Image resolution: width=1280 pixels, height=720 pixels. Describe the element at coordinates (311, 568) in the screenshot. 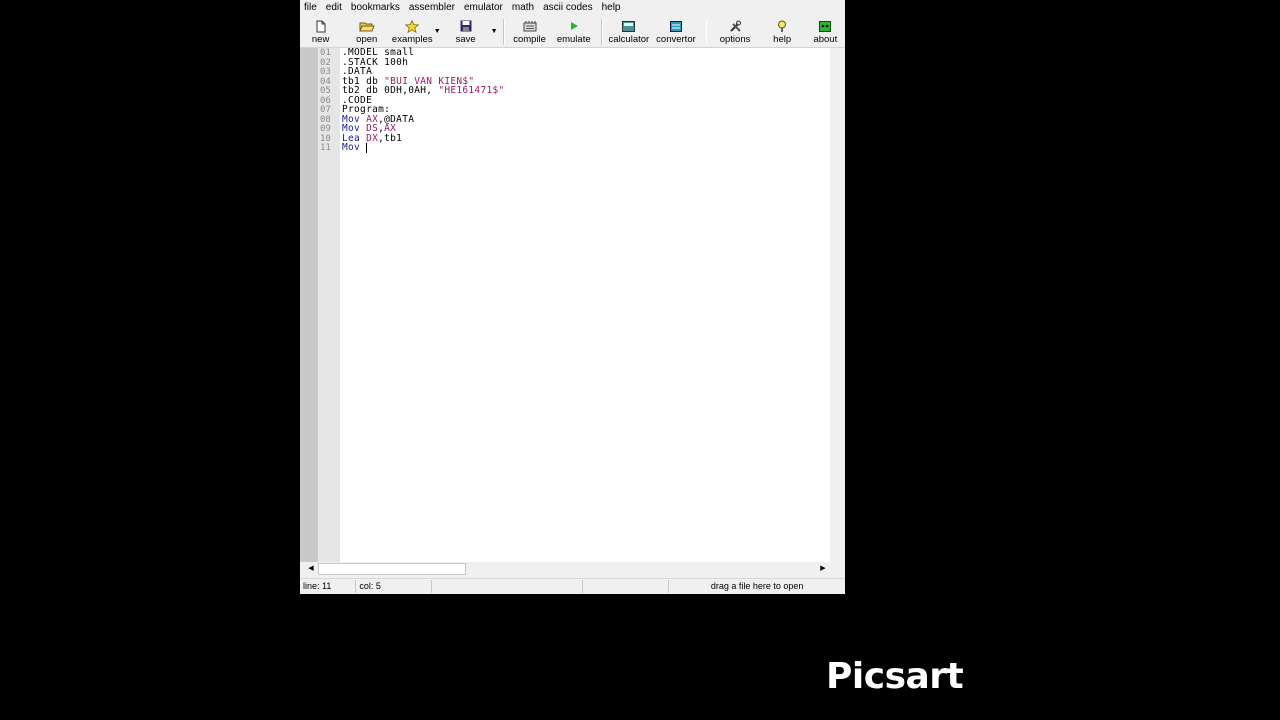

I see `scroll-left-arrow-icon: ◀` at that location.